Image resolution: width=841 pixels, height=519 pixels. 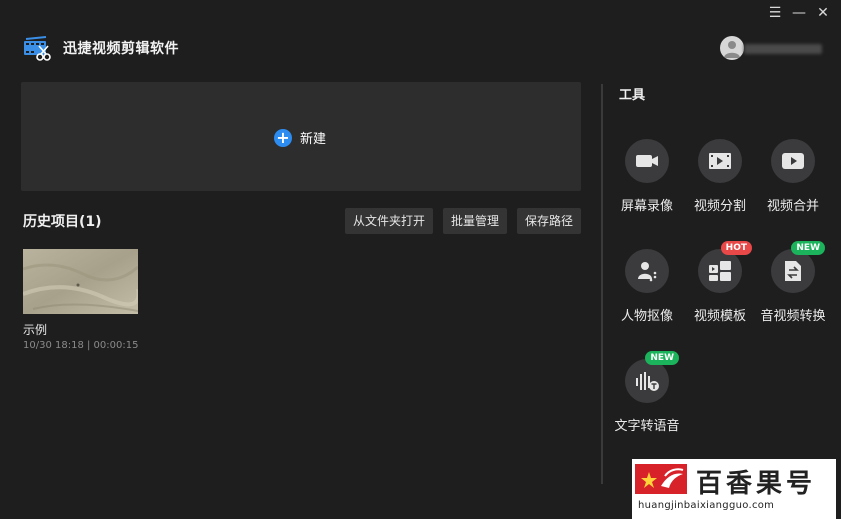 I want to click on tool-person-cutout: 人物抠像, so click(x=647, y=286).